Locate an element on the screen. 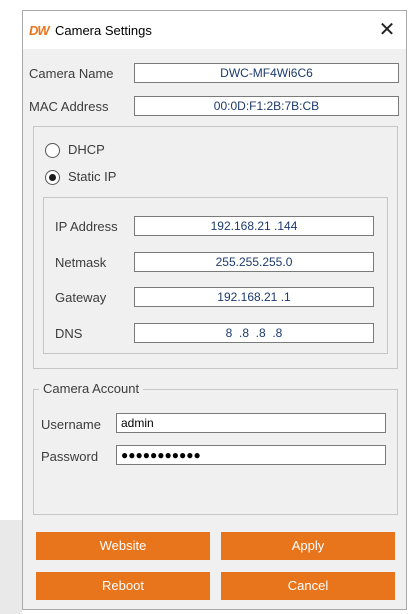  apply-button: Apply is located at coordinates (308, 546).